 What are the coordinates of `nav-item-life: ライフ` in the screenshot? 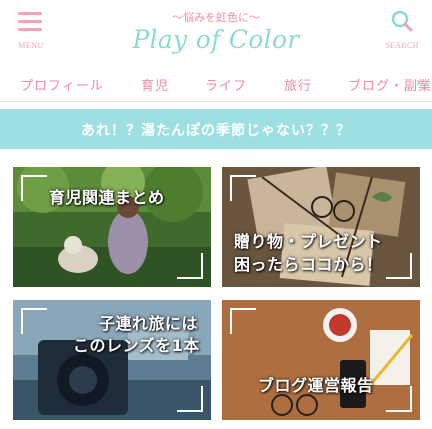 It's located at (226, 84).